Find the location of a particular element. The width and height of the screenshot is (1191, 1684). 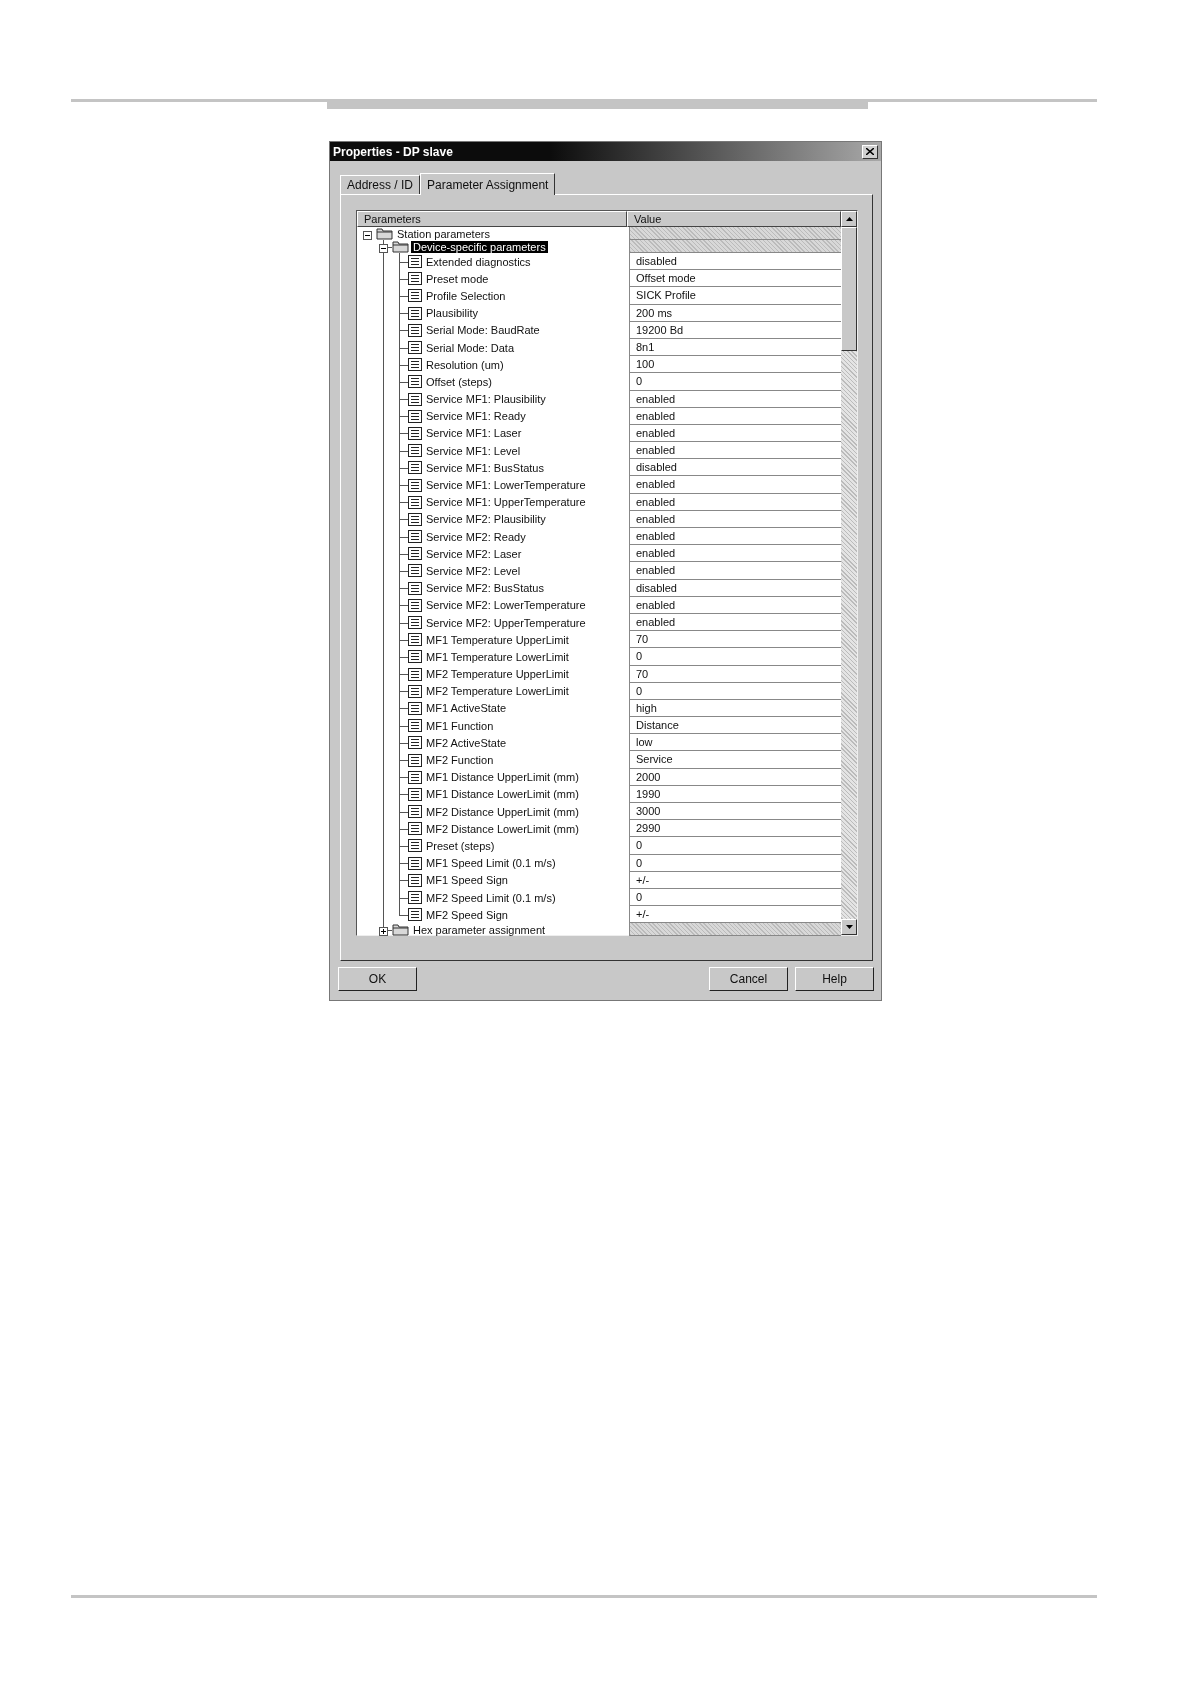

tree-item: Service MF2: Plausibility is located at coordinates (486, 519).